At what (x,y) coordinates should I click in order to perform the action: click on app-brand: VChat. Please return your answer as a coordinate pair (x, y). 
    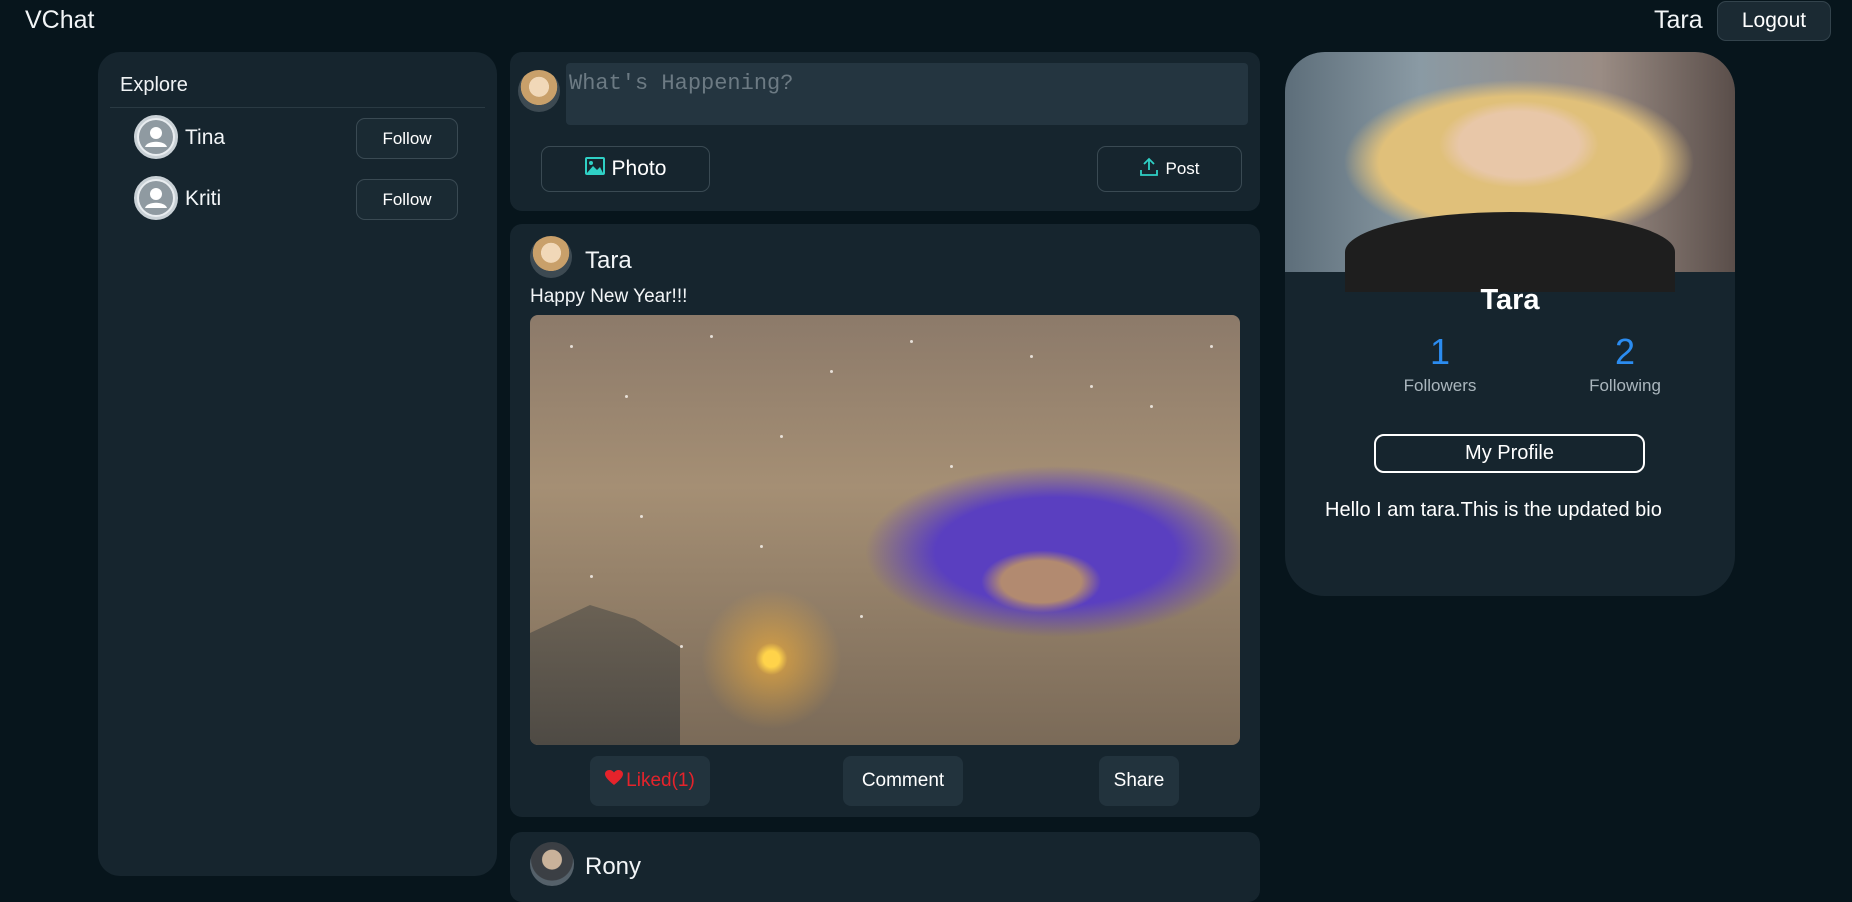
    Looking at the image, I should click on (59, 20).